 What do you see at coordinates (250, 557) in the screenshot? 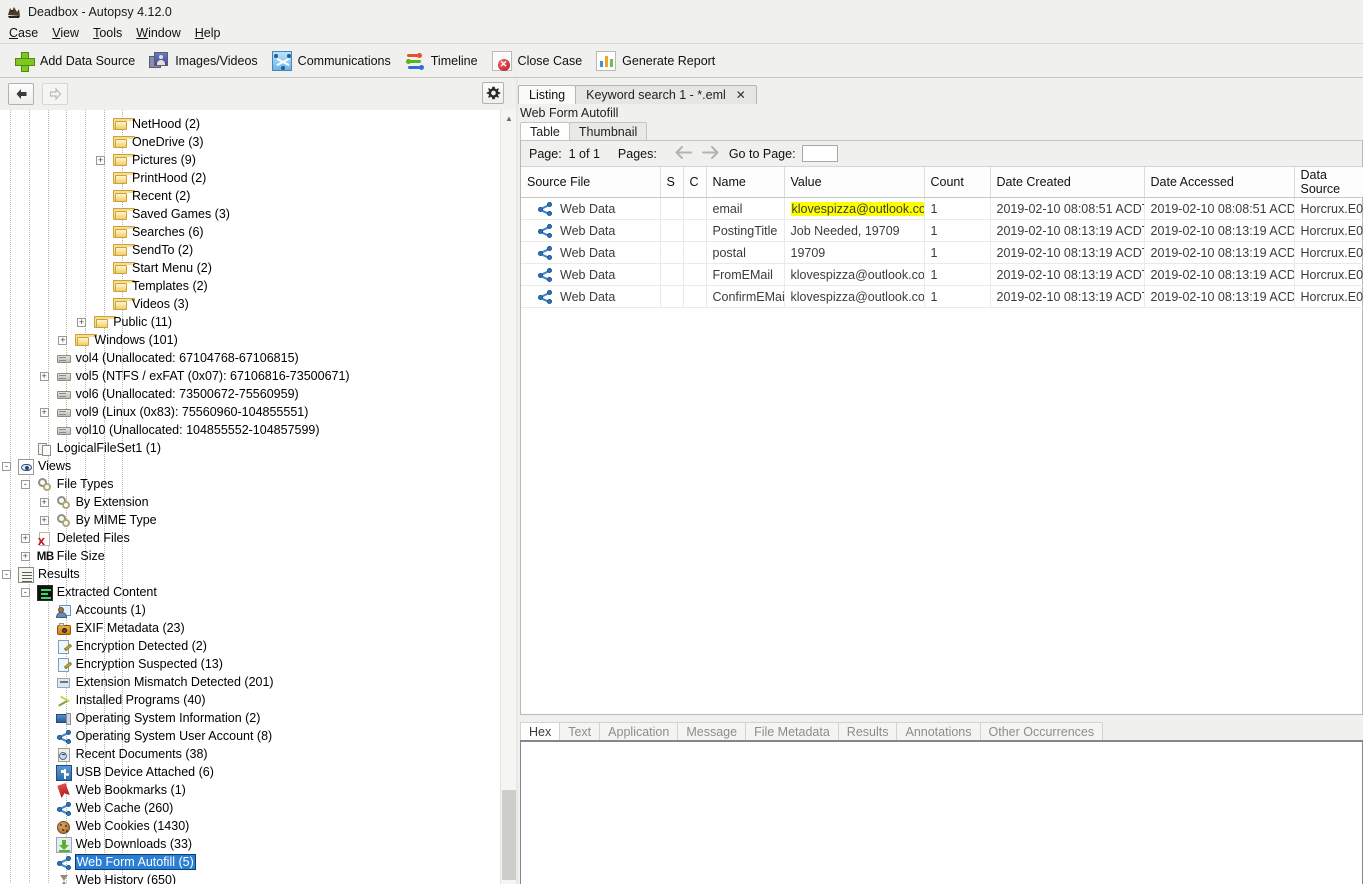
I see `tree-node: + MB File Size` at bounding box center [250, 557].